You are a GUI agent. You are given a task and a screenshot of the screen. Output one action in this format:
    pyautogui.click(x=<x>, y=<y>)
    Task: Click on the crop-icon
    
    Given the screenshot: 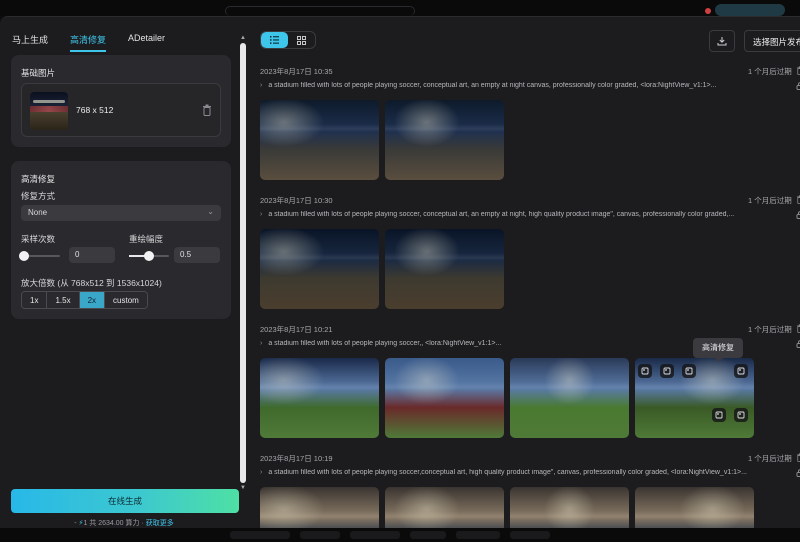 What is the action you would take?
    pyautogui.click(x=741, y=371)
    